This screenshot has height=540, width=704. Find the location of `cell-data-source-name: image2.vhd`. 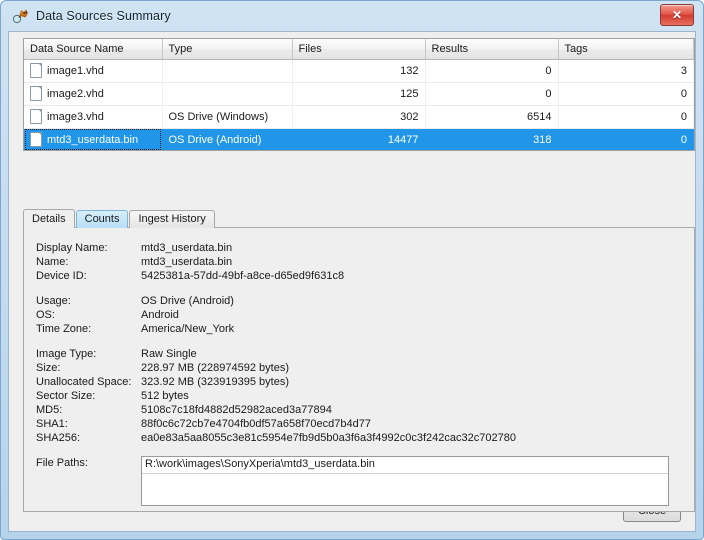

cell-data-source-name: image2.vhd is located at coordinates (93, 94).